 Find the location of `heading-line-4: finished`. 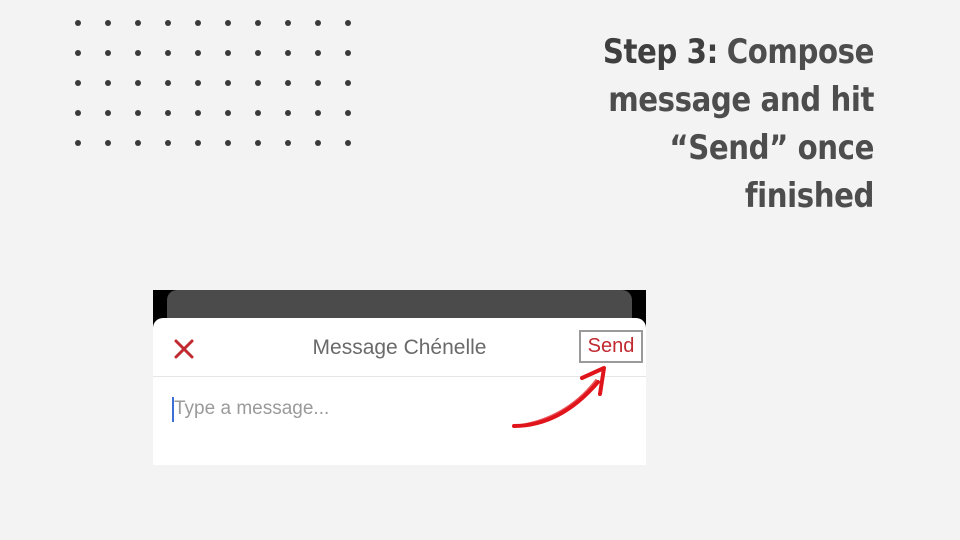

heading-line-4: finished is located at coordinates (809, 196).